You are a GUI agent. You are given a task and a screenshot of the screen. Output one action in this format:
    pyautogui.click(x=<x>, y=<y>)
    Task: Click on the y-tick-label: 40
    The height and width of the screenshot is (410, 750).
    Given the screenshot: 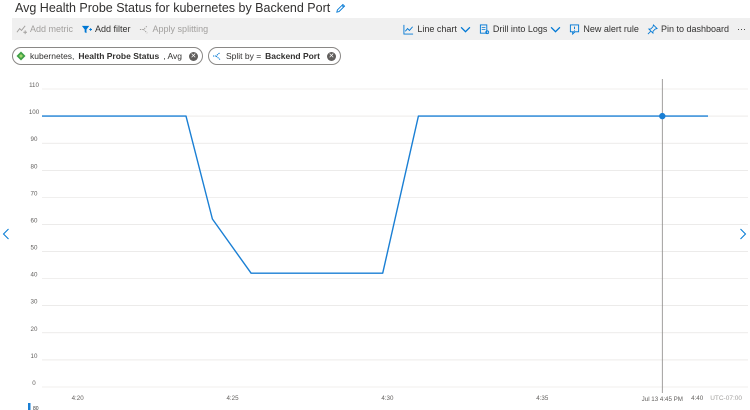 What is the action you would take?
    pyautogui.click(x=34, y=275)
    